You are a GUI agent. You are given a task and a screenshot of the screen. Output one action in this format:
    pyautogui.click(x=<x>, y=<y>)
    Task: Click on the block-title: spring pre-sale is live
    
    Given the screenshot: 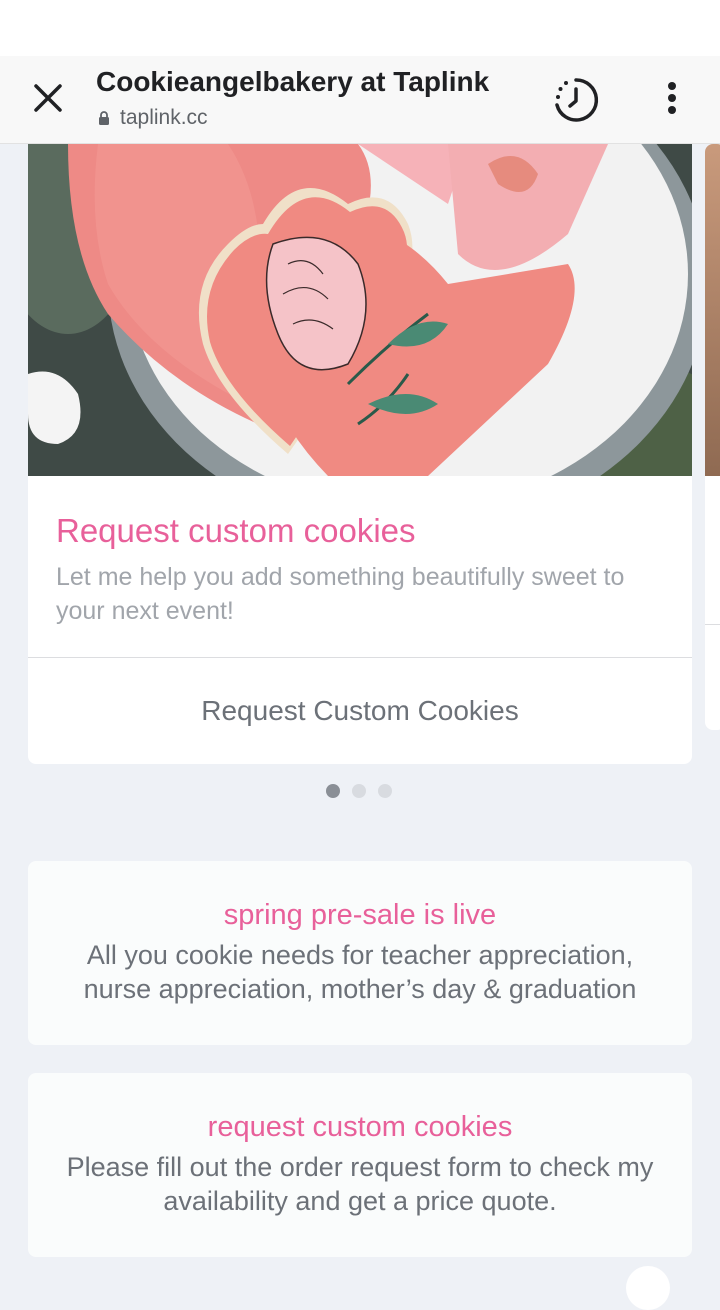 What is the action you would take?
    pyautogui.click(x=360, y=915)
    